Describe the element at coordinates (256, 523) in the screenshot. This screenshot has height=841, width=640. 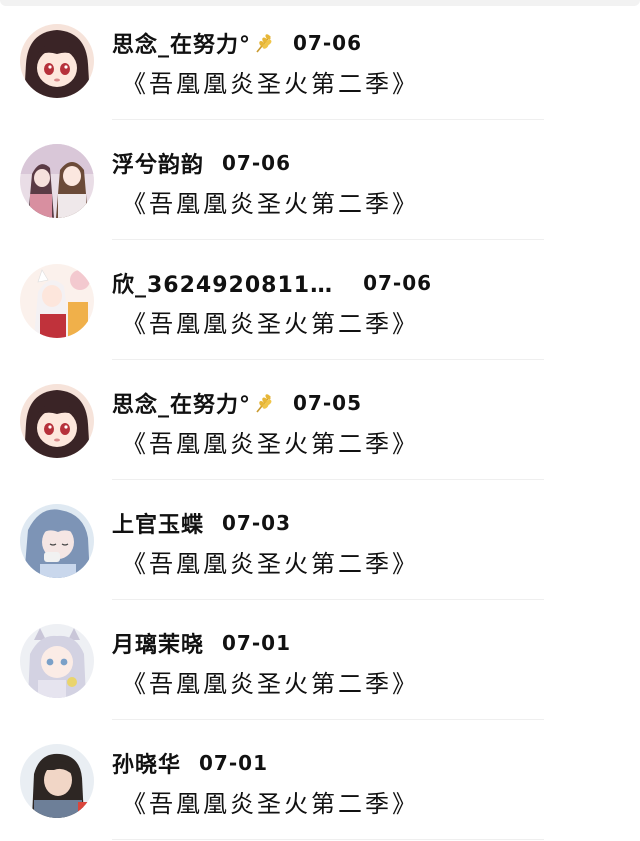
I see `comment-date: 07-03` at that location.